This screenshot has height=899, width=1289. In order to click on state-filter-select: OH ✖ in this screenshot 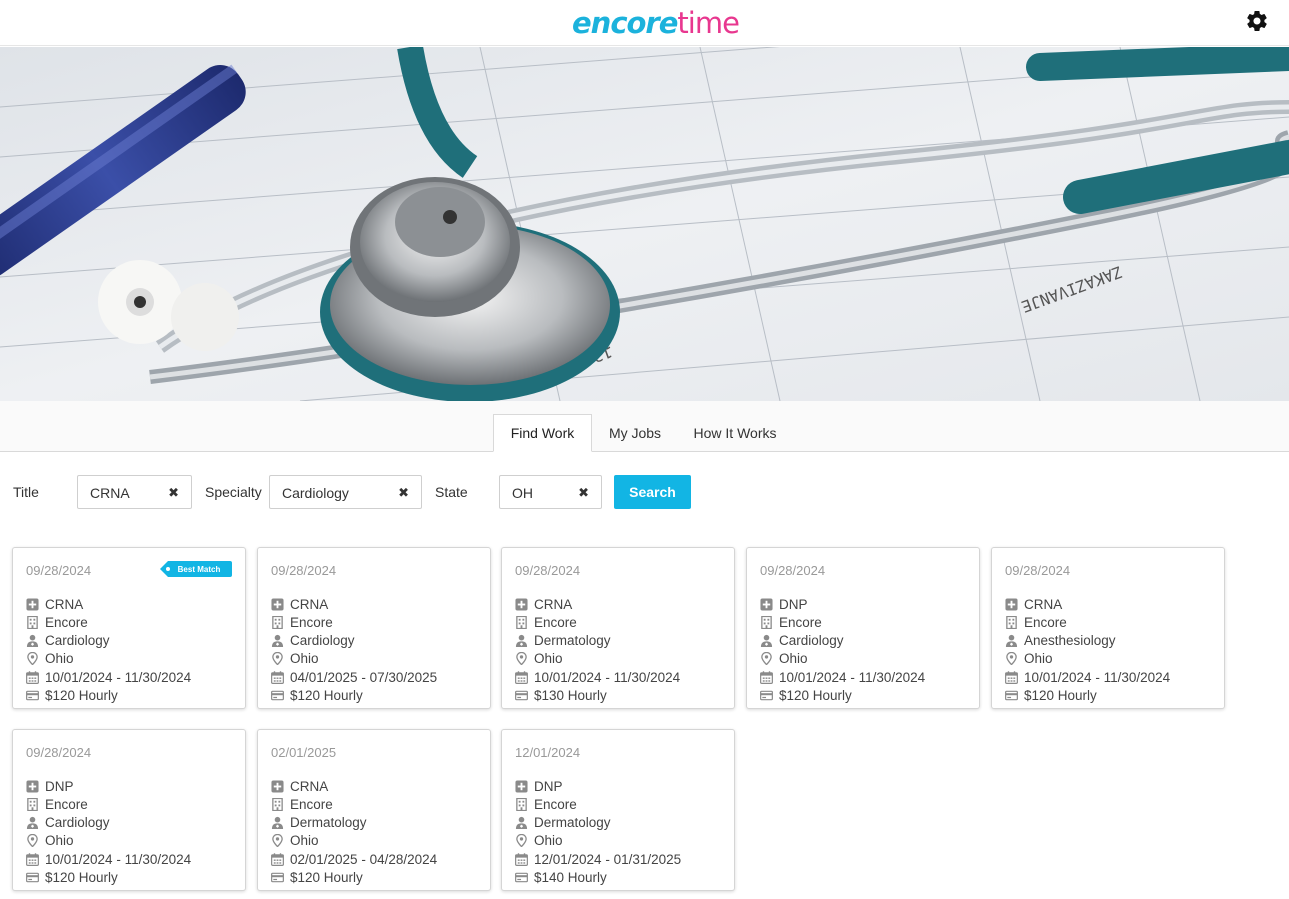, I will do `click(550, 492)`.